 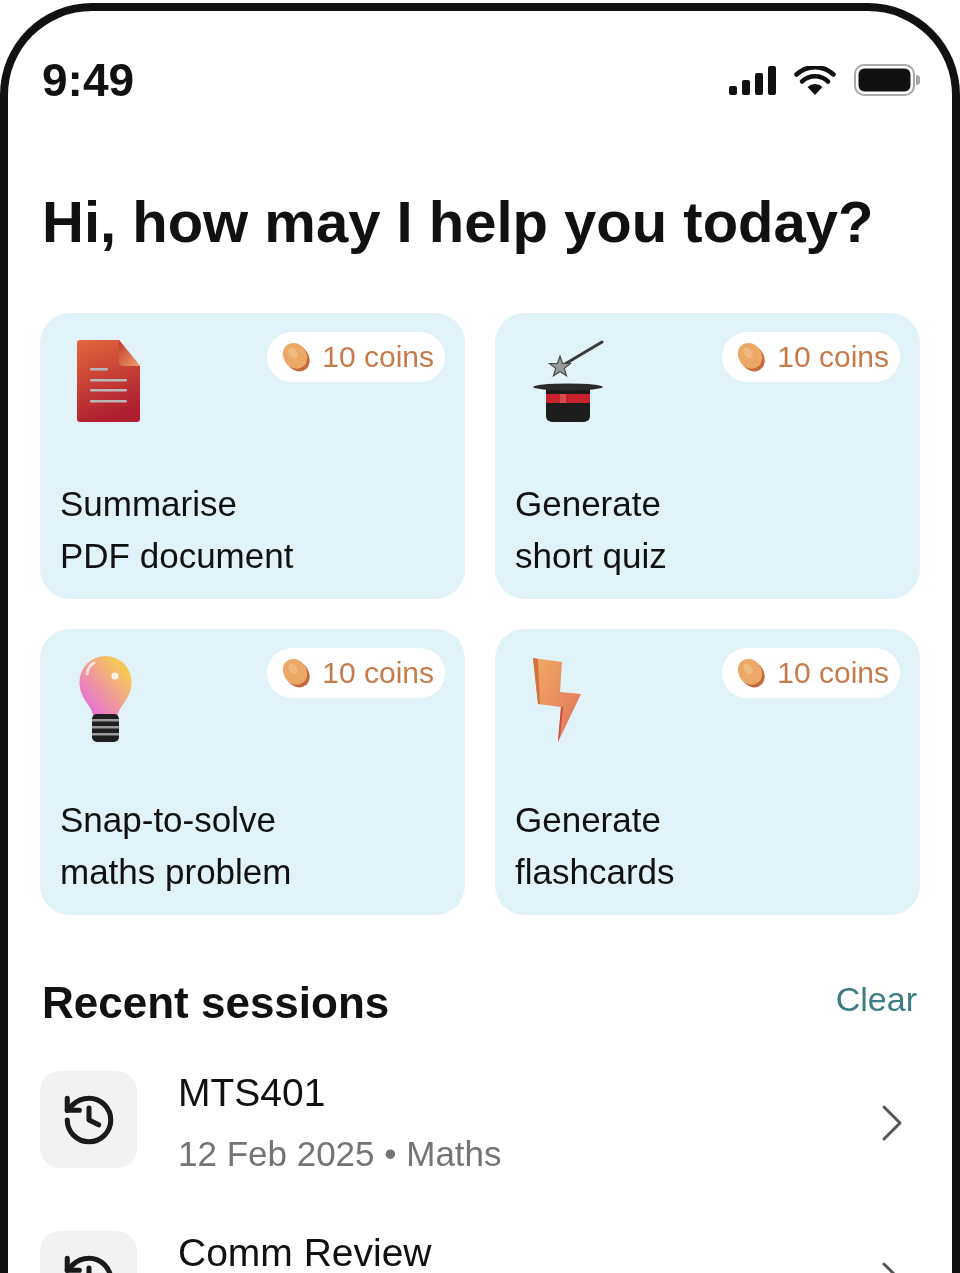 What do you see at coordinates (177, 529) in the screenshot?
I see `card-title: Summarise PDF document` at bounding box center [177, 529].